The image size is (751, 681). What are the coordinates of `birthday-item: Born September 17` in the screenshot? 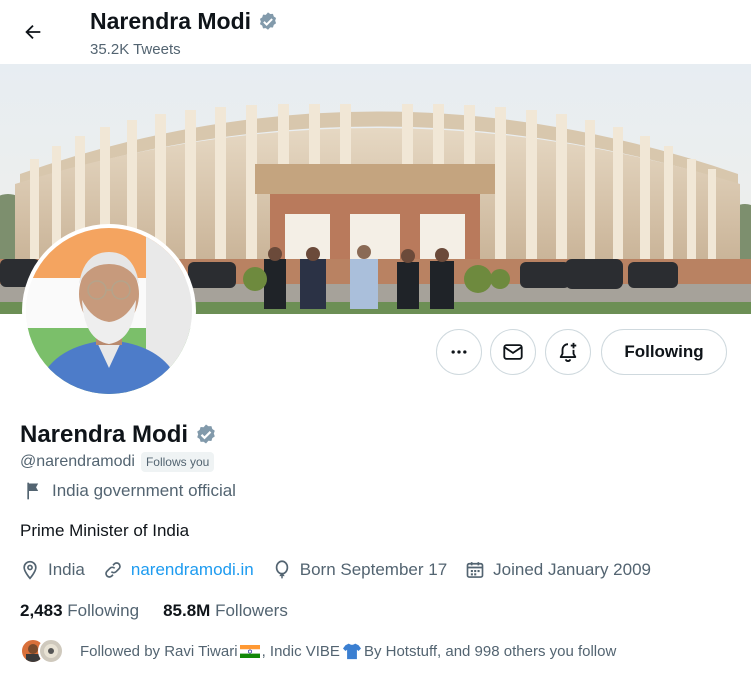 It's located at (359, 570).